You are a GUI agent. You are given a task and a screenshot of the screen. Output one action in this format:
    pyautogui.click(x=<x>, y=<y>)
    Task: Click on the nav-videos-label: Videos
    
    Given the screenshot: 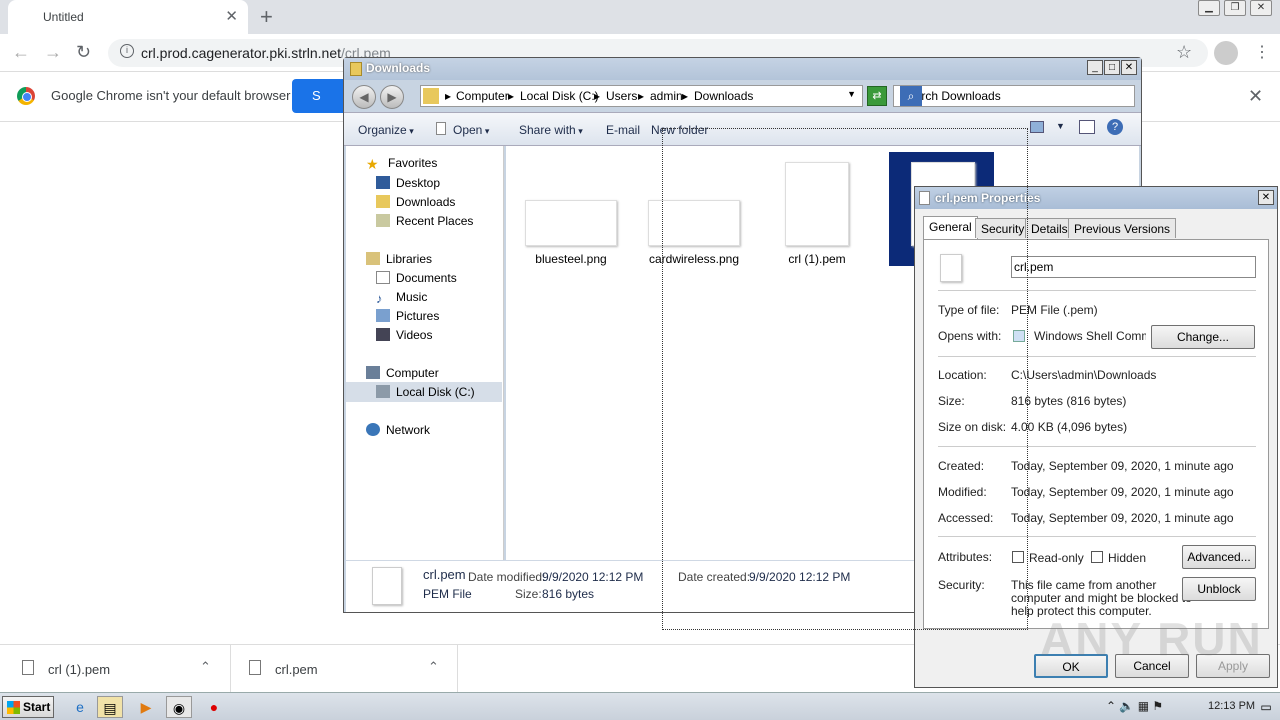 What is the action you would take?
    pyautogui.click(x=414, y=335)
    